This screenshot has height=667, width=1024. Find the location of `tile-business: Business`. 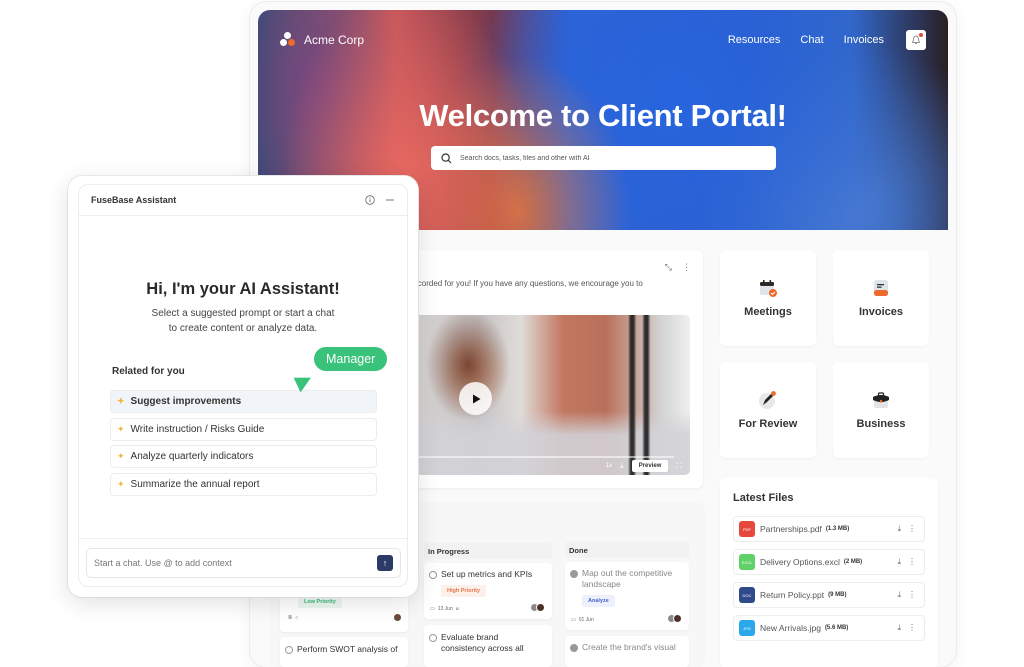

tile-business: Business is located at coordinates (881, 410).